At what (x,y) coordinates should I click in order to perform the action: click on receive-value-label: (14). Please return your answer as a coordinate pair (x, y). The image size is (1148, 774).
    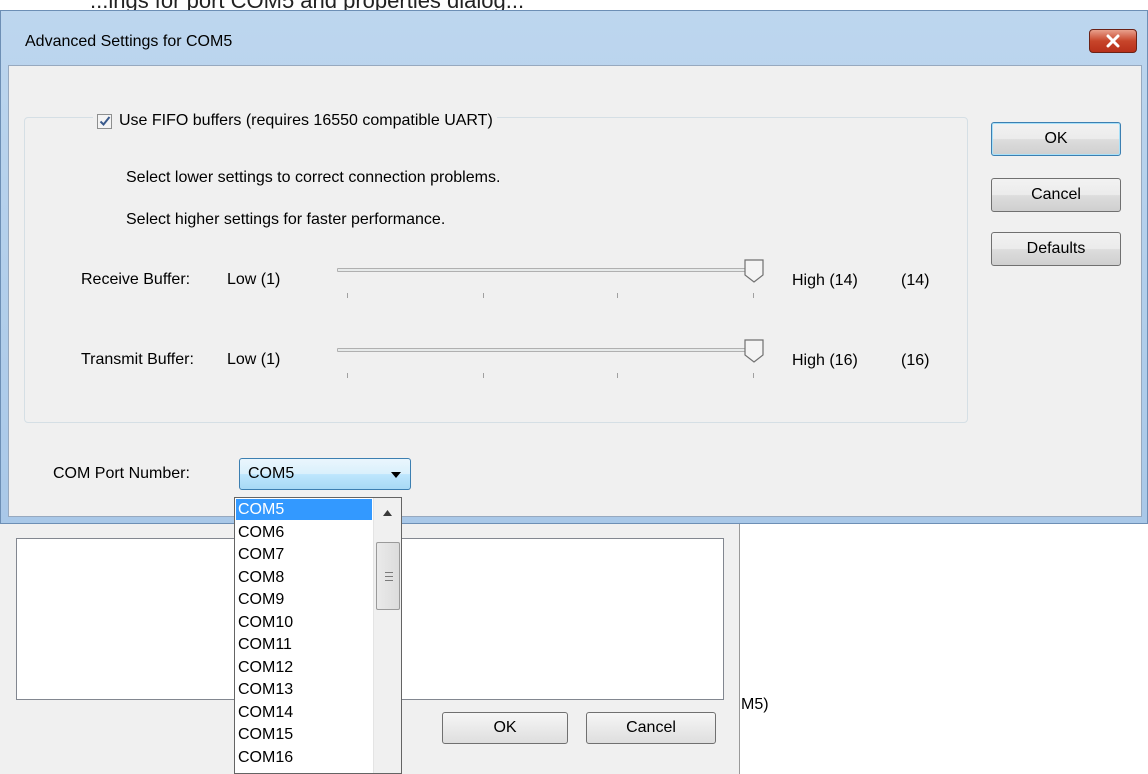
    Looking at the image, I should click on (915, 280).